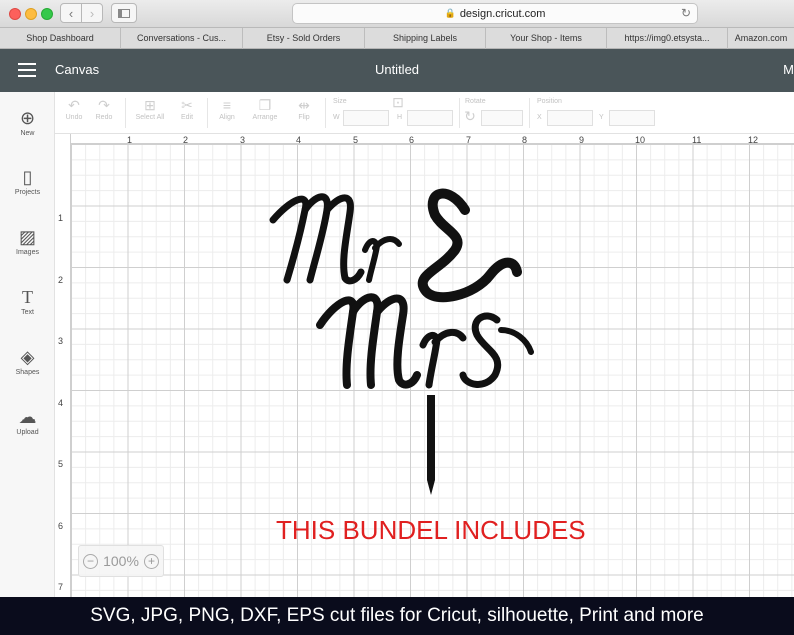 The height and width of the screenshot is (635, 794). I want to click on width-label: W, so click(336, 117).